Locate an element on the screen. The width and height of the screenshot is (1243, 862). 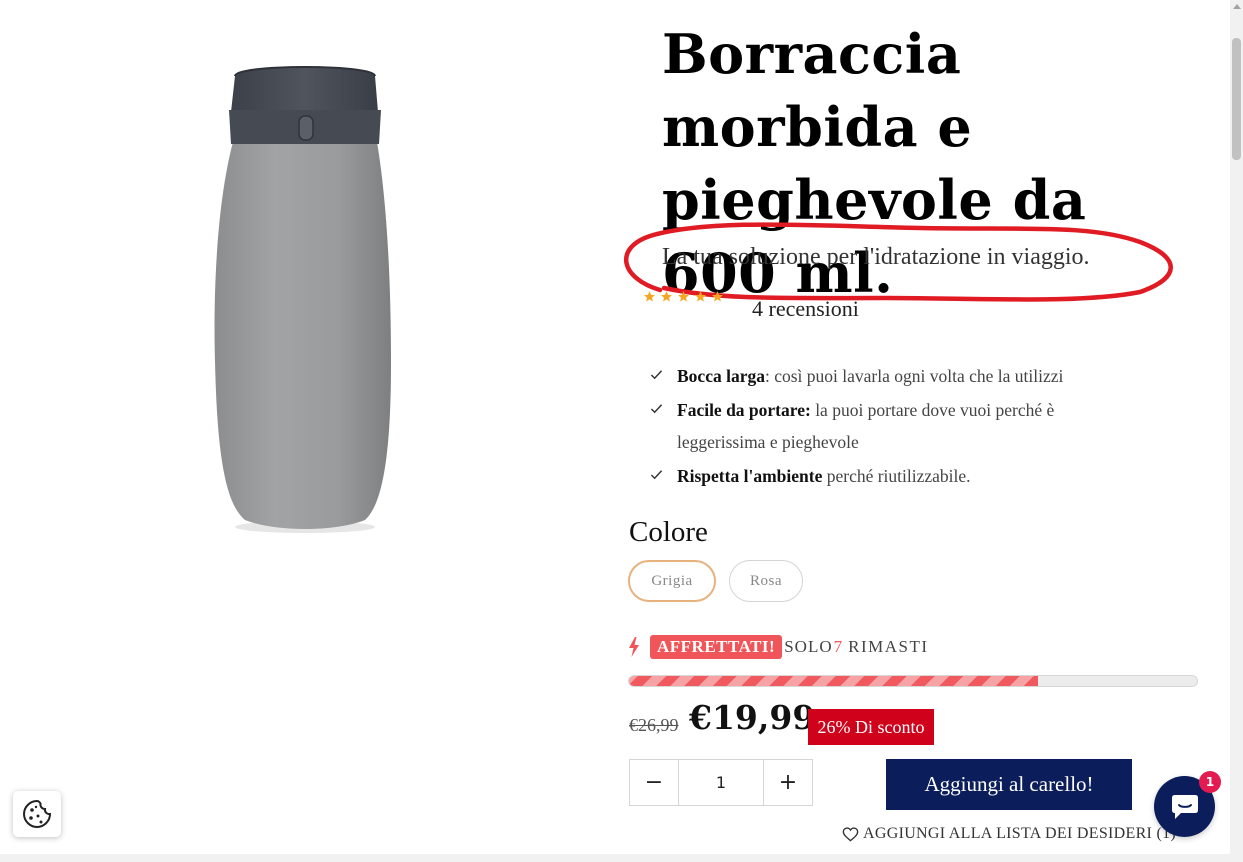
left-text: RIMASTI is located at coordinates (888, 646).